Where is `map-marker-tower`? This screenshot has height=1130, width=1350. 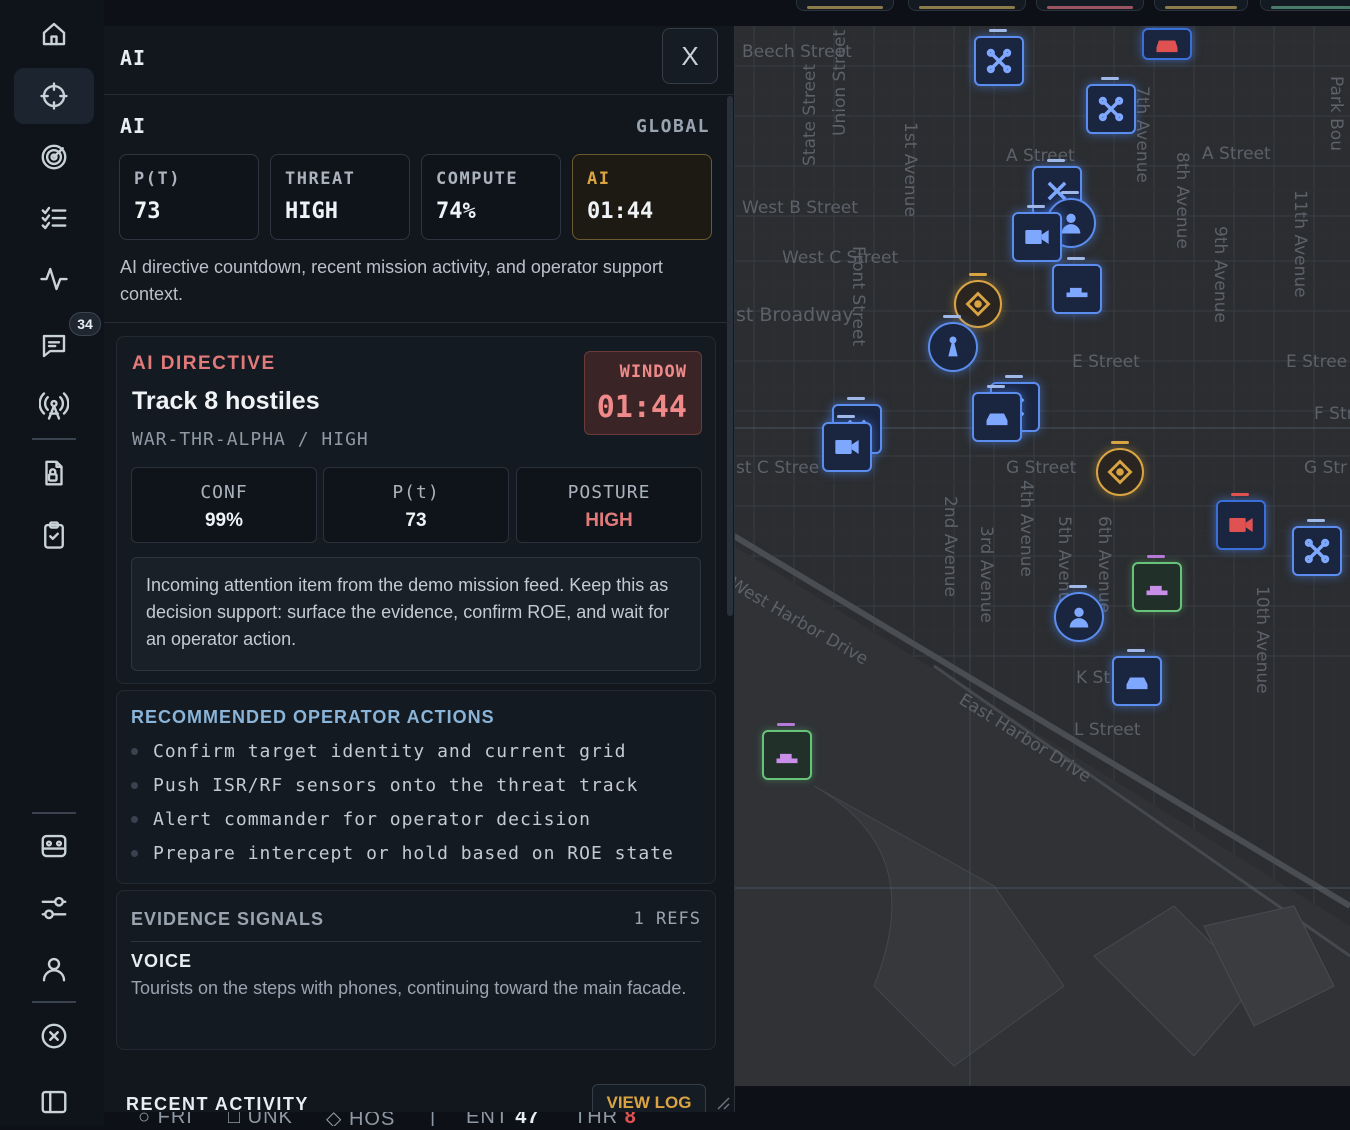 map-marker-tower is located at coordinates (953, 343).